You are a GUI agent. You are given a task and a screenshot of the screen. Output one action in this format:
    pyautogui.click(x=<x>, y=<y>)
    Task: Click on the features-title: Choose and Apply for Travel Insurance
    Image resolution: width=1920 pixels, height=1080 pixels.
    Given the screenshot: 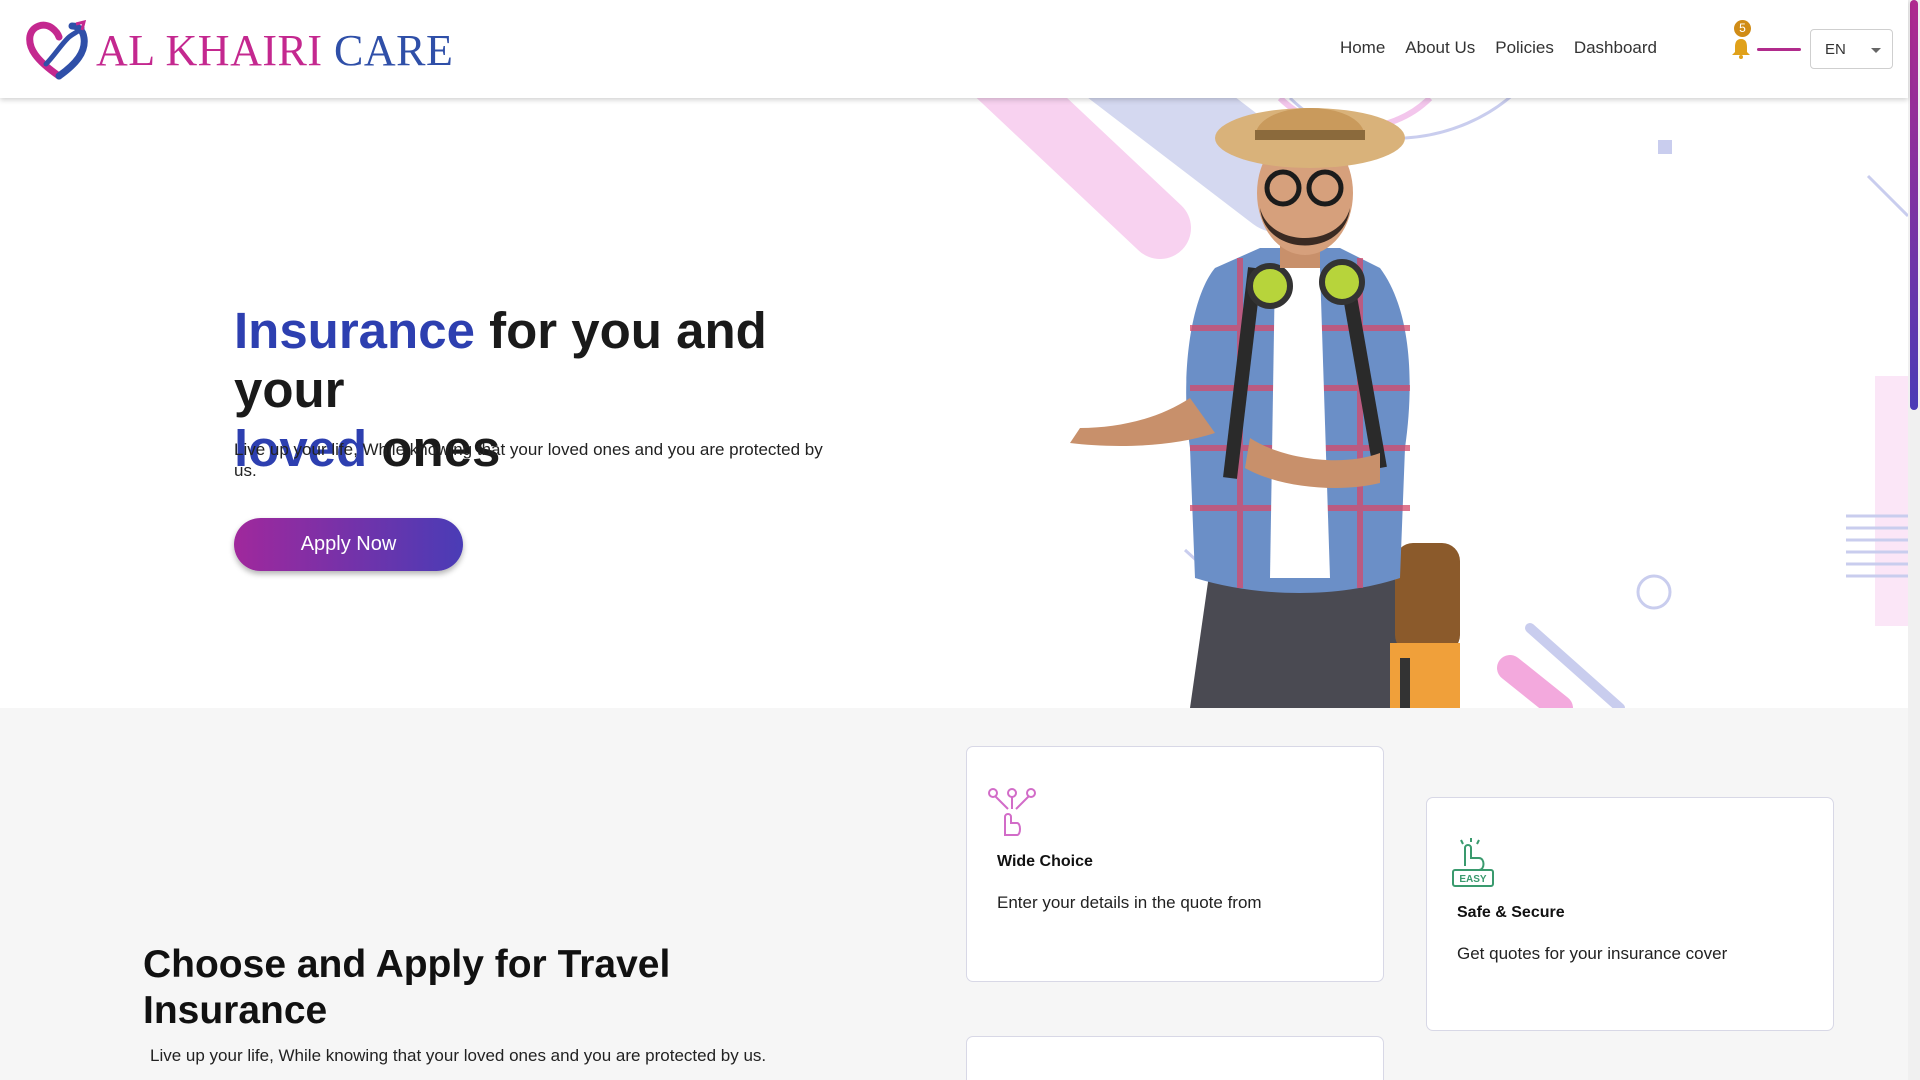 What is the action you would take?
    pyautogui.click(x=407, y=987)
    